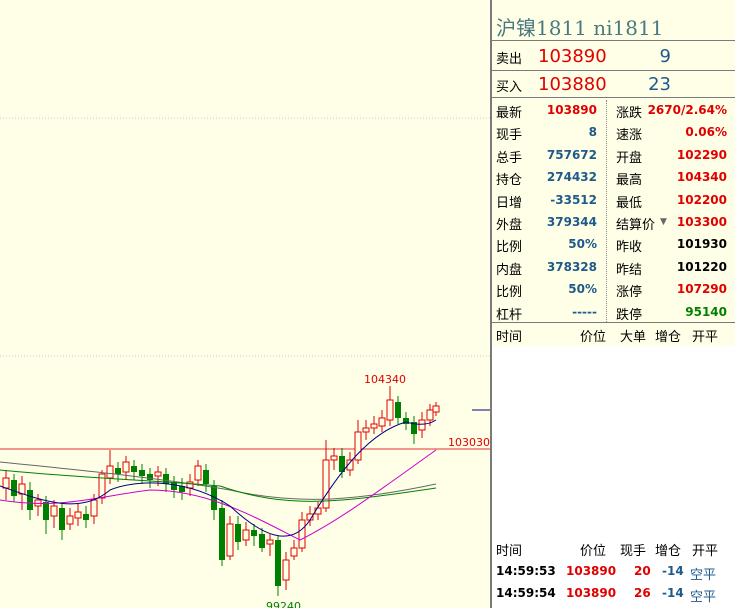 The width and height of the screenshot is (735, 608). What do you see at coordinates (469, 442) in the screenshot?
I see `ref-label: 103030` at bounding box center [469, 442].